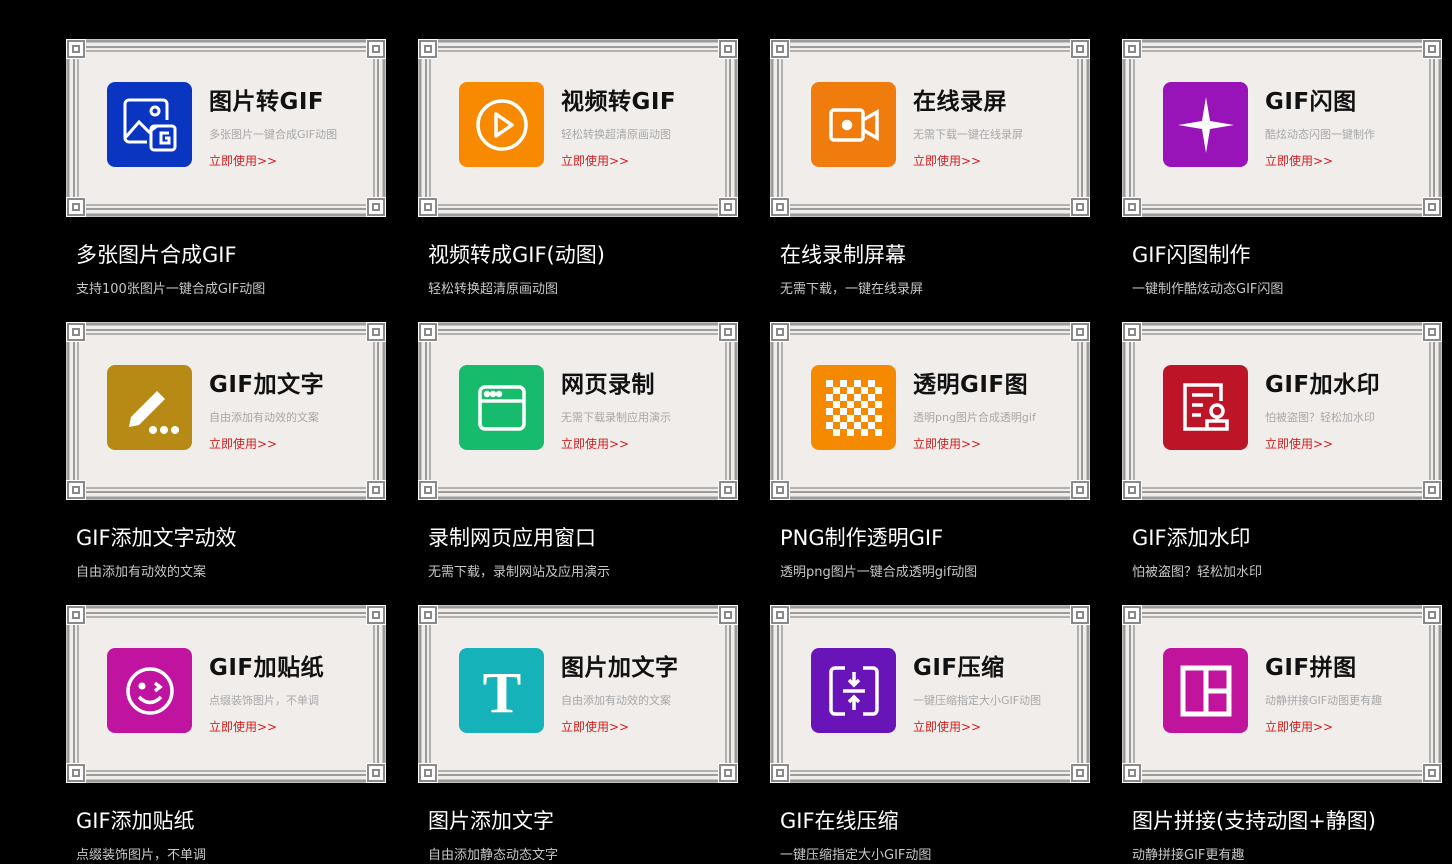 The height and width of the screenshot is (864, 1452). I want to click on tool-card-watermark: GIF加水印 怕被盗图？轻松加水印 立即使用>>, so click(1282, 411).